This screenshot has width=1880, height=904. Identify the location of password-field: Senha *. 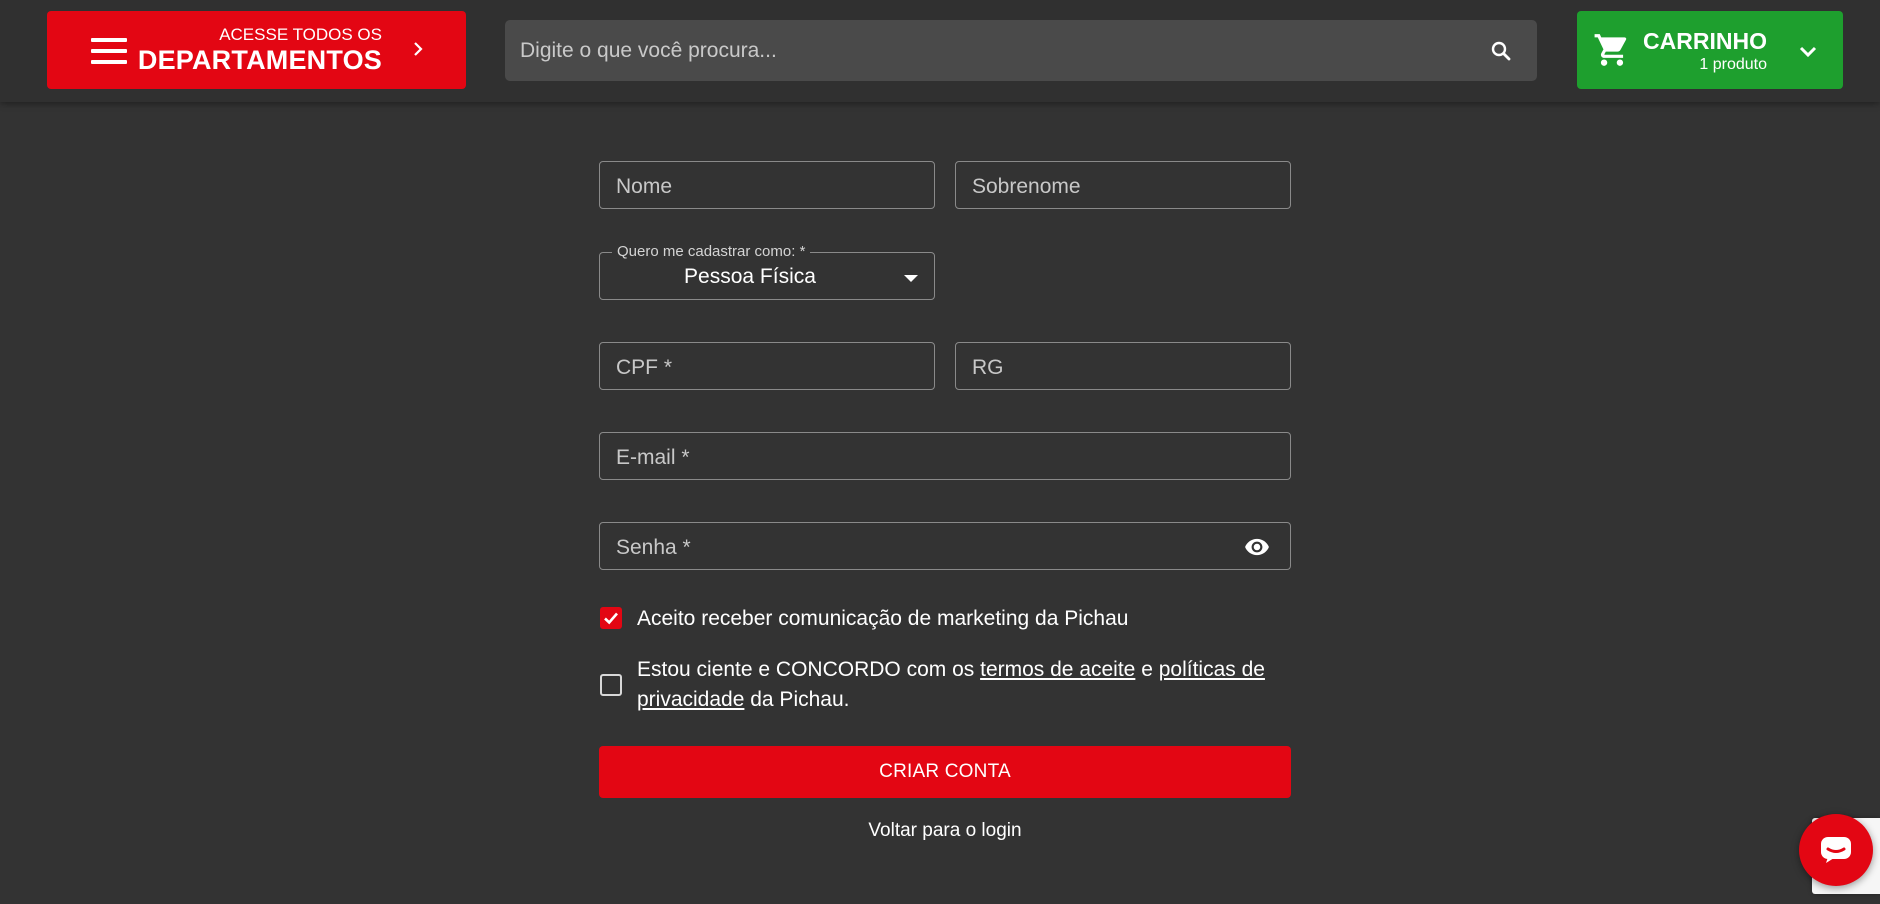
(945, 546).